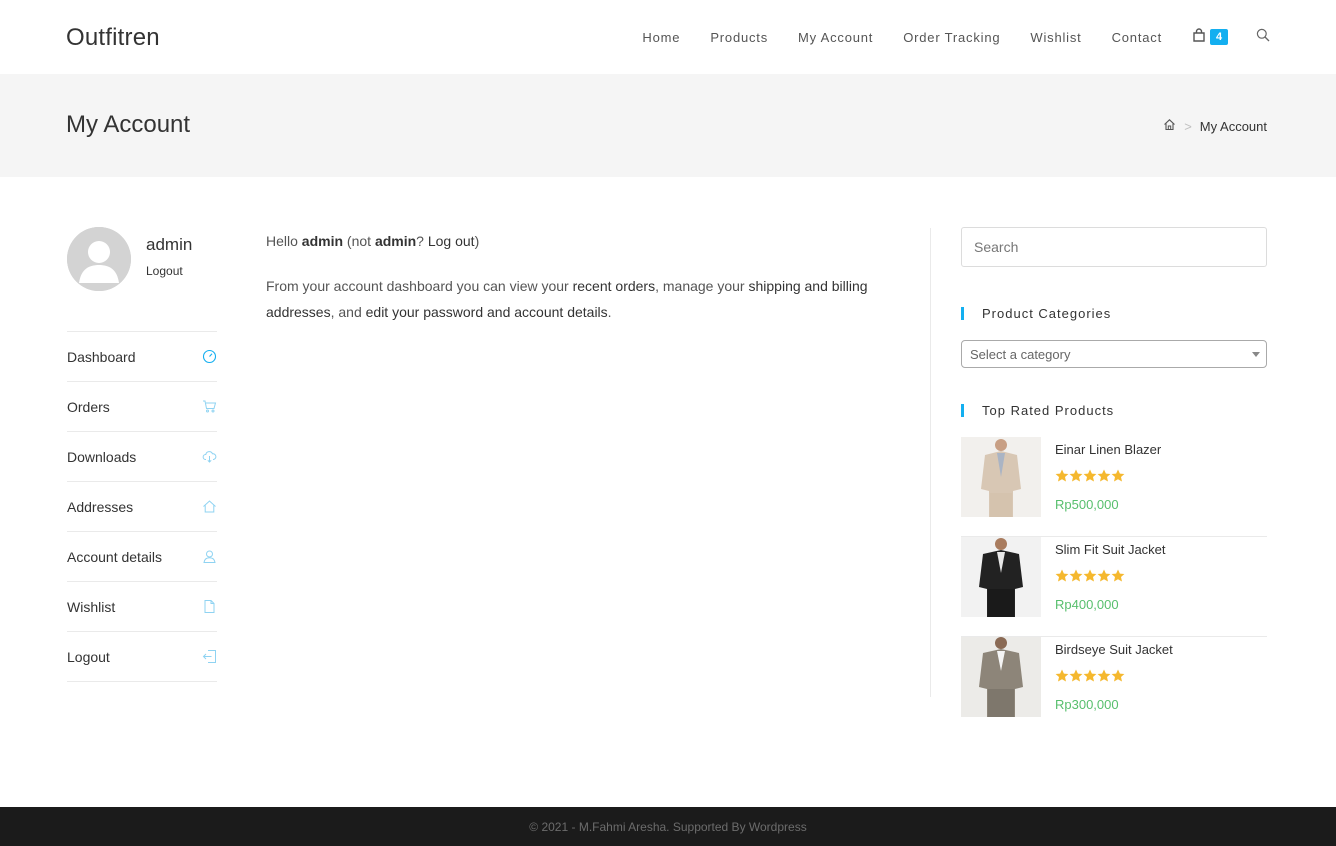  I want to click on greeting-q: ?, so click(422, 241).